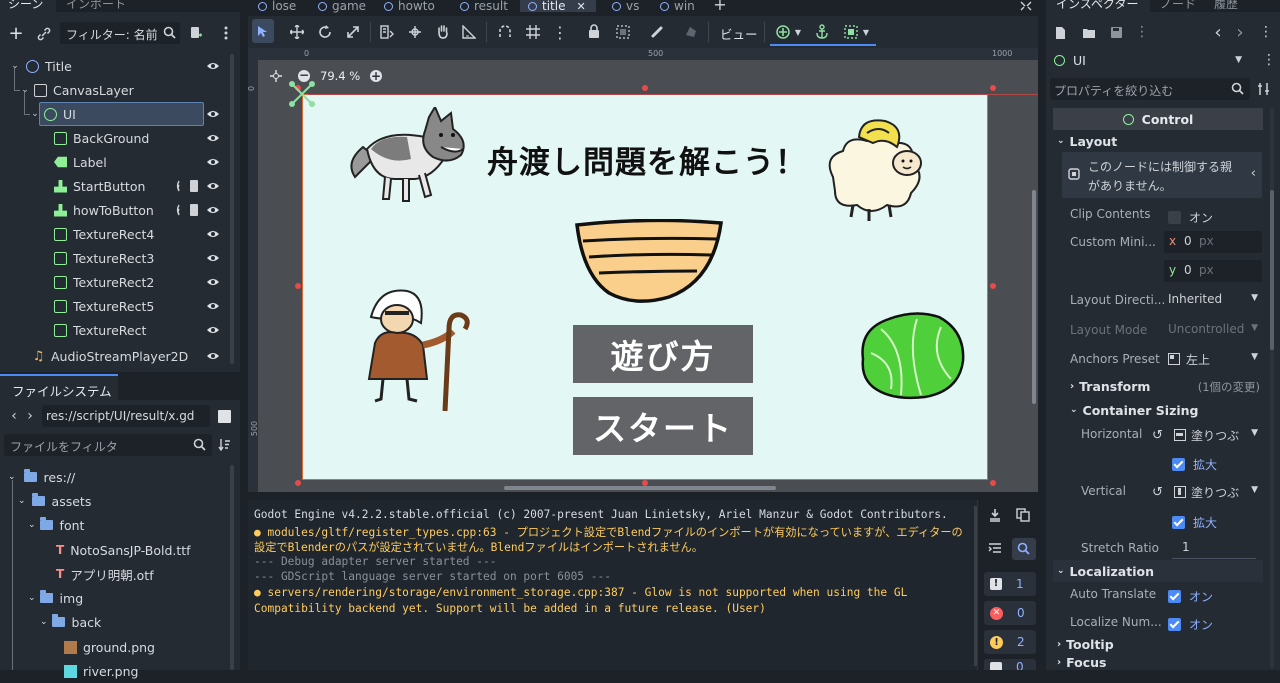 The image size is (1280, 683). Describe the element at coordinates (1010, 664) in the screenshot. I see `filter-messages-button: 0` at that location.